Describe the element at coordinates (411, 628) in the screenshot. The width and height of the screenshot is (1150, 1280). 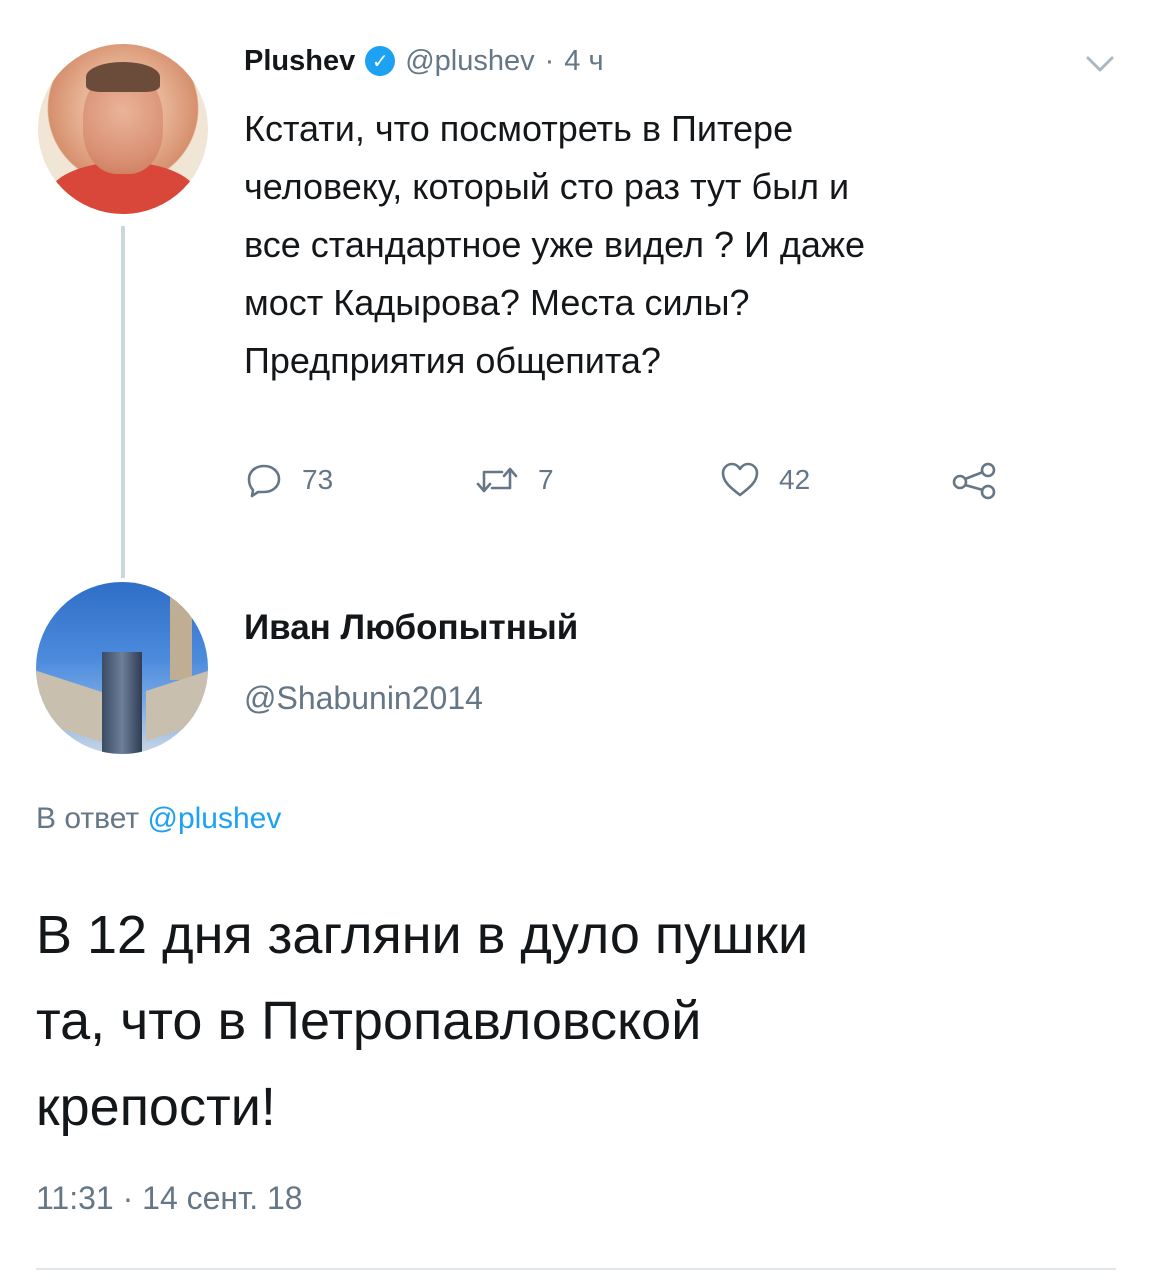
I see `reply-author-name: Иван Любопытный` at that location.